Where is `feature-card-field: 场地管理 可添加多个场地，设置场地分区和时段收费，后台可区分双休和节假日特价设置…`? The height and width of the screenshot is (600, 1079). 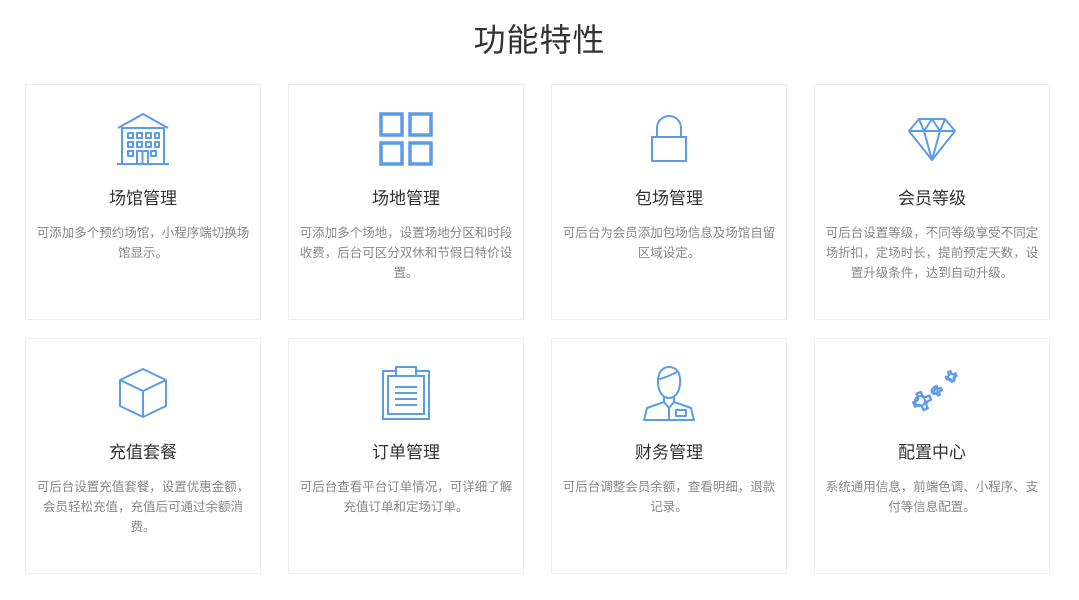 feature-card-field: 场地管理 可添加多个场地，设置场地分区和时段收费，后台可区分双休和节假日特价设置… is located at coordinates (406, 202).